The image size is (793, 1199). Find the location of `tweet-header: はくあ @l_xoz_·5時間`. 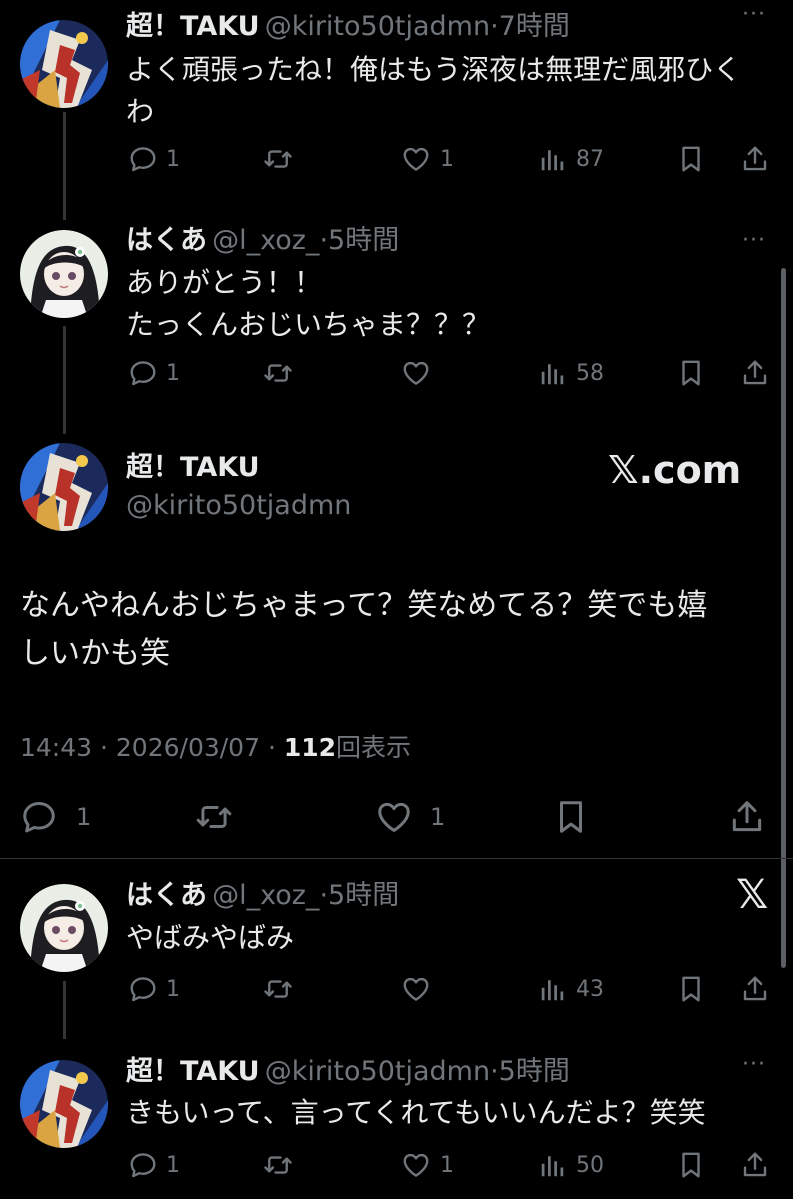

tweet-header: はくあ @l_xoz_·5時間 is located at coordinates (262, 242).